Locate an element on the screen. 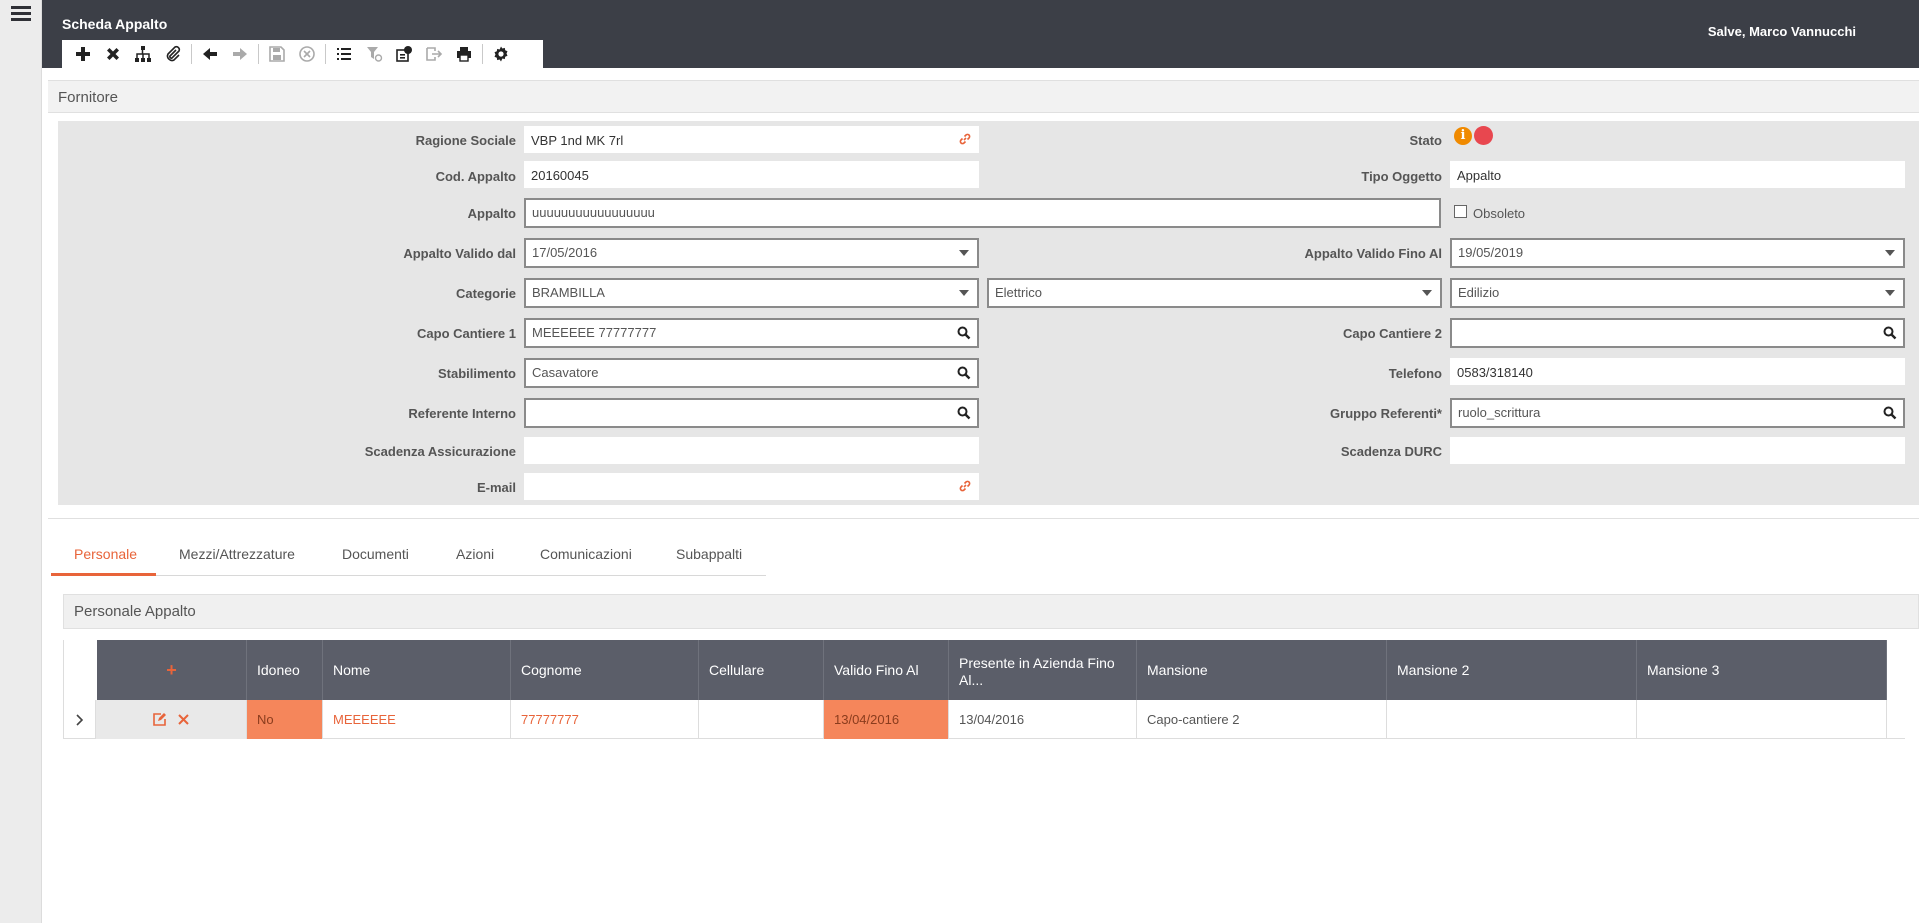 The width and height of the screenshot is (1919, 923). tipo-oggetto-field: Appalto is located at coordinates (1677, 174).